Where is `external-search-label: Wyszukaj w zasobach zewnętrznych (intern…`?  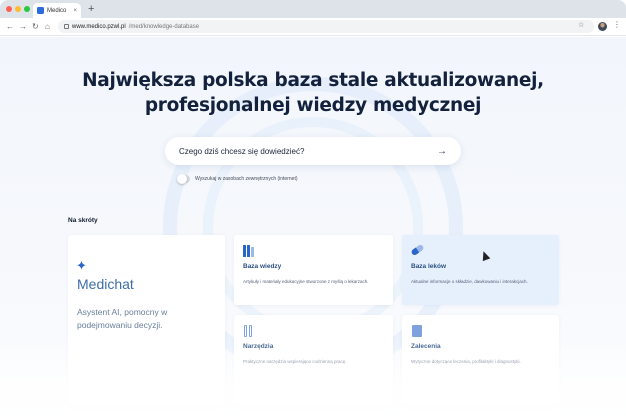 external-search-label: Wyszukaj w zasobach zewnętrznych (intern… is located at coordinates (246, 179).